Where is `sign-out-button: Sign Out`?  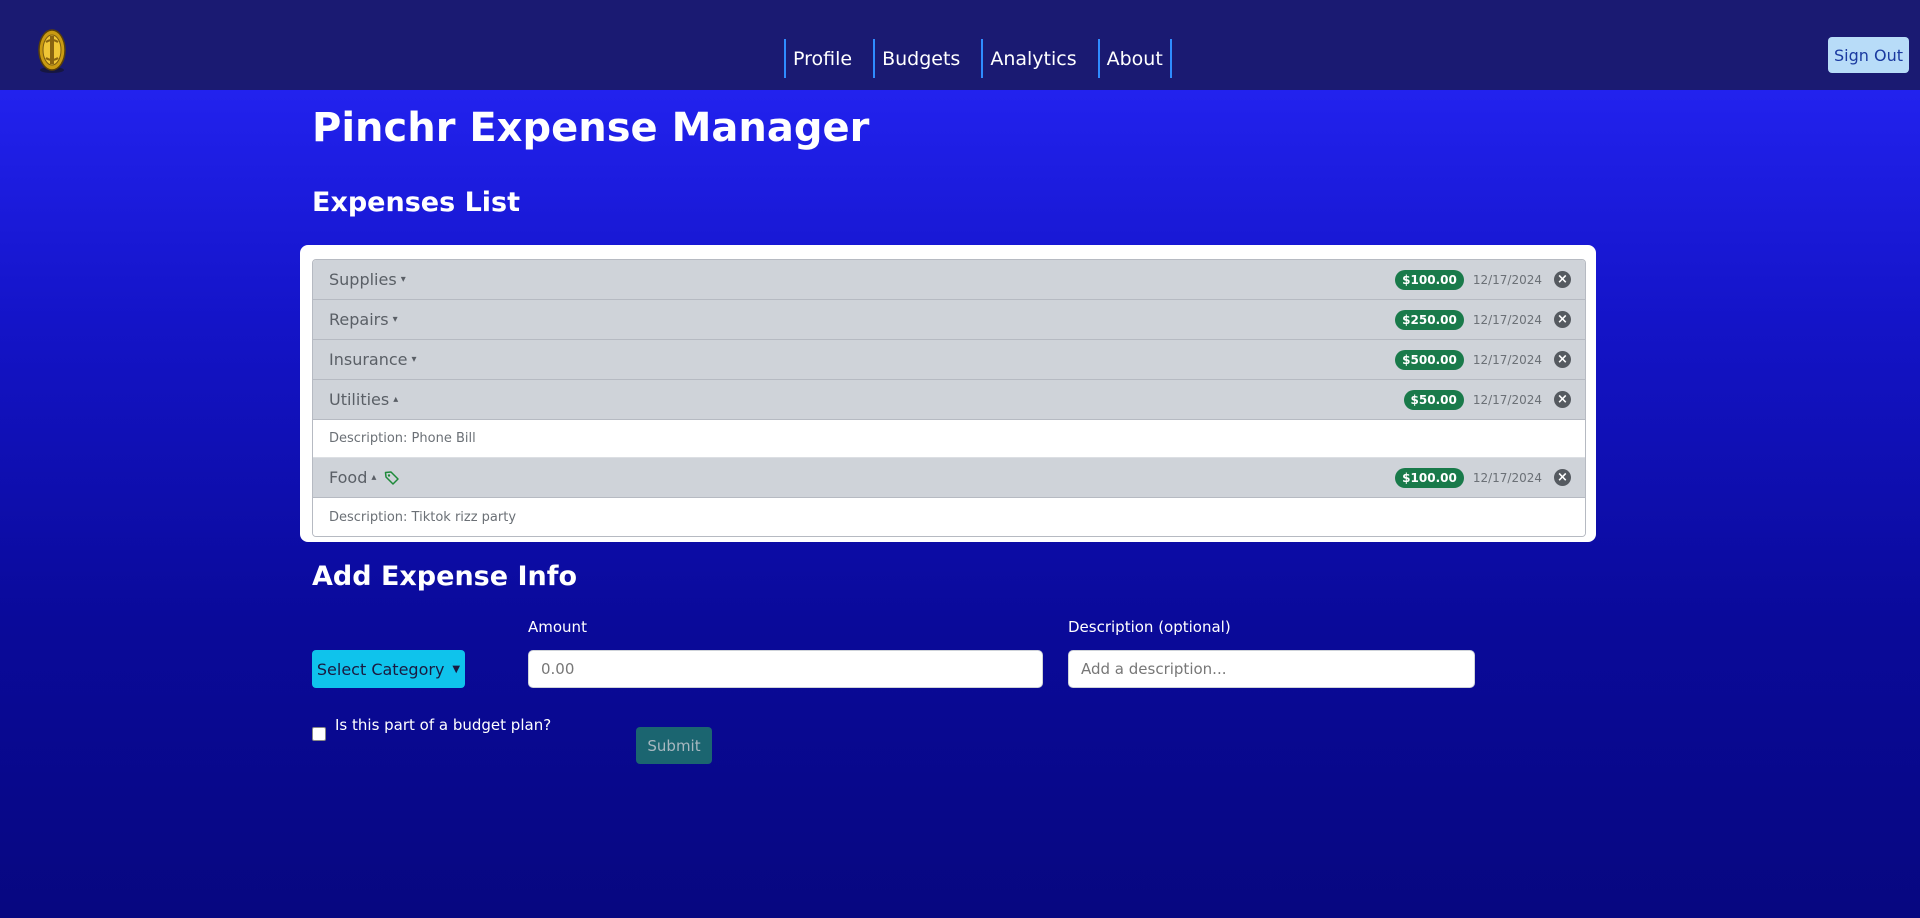
sign-out-button: Sign Out is located at coordinates (1868, 55).